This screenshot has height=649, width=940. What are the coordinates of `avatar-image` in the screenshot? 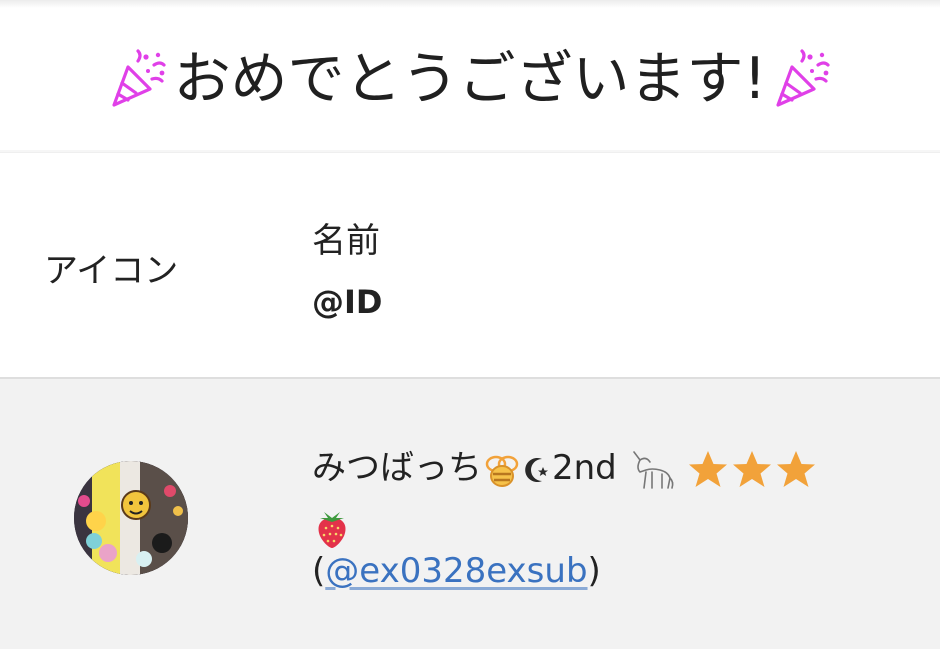 It's located at (131, 518).